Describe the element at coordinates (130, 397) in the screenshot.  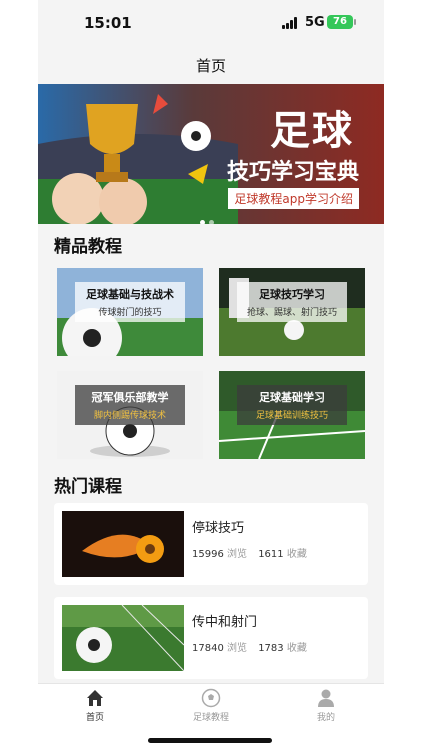
I see `card-title: 冠军俱乐部教学` at that location.